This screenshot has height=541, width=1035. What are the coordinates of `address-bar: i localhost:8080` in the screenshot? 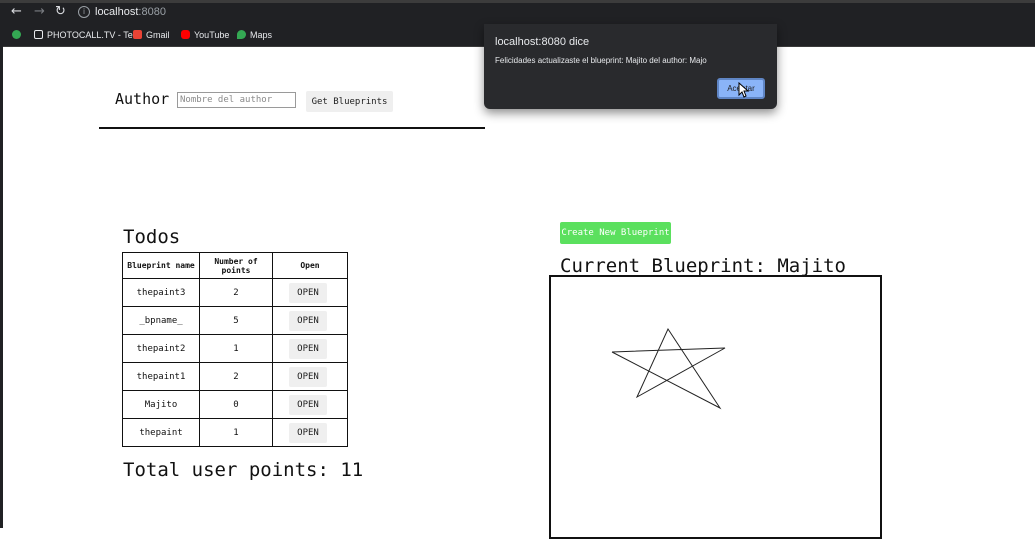 It's located at (122, 12).